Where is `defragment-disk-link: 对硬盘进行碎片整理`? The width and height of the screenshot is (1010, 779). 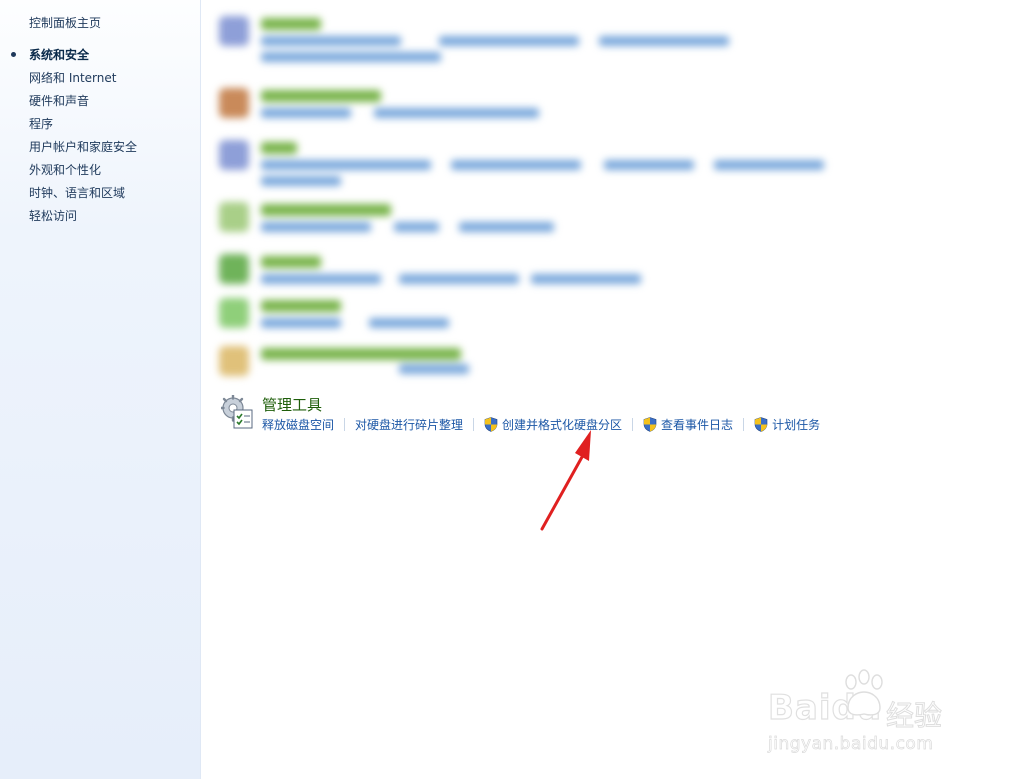 defragment-disk-link: 对硬盘进行碎片整理 is located at coordinates (409, 424).